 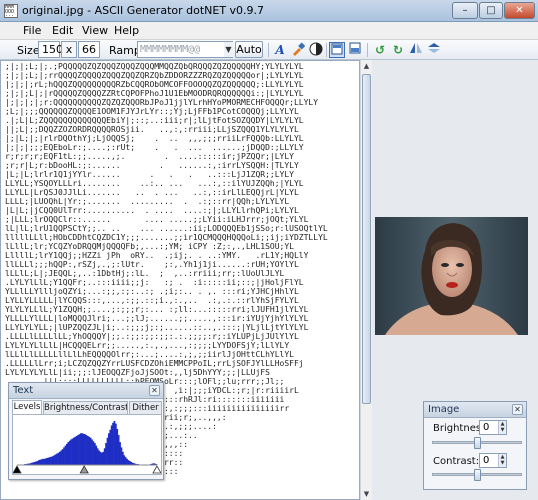 I want to click on text-panel-title: Text, so click(x=86, y=391).